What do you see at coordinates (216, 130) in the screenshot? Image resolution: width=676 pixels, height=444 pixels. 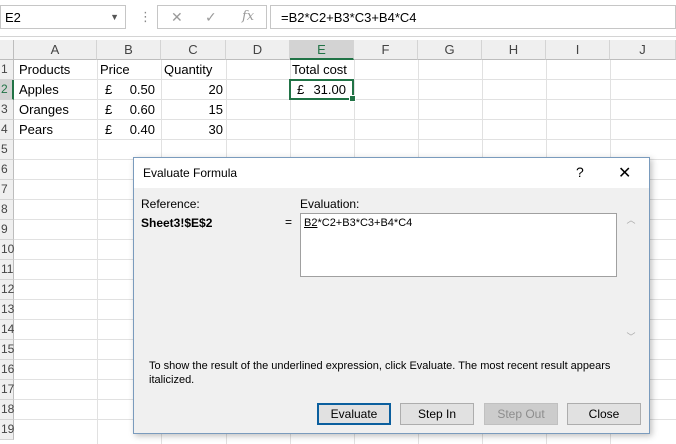 I see `cell-c4: 30` at bounding box center [216, 130].